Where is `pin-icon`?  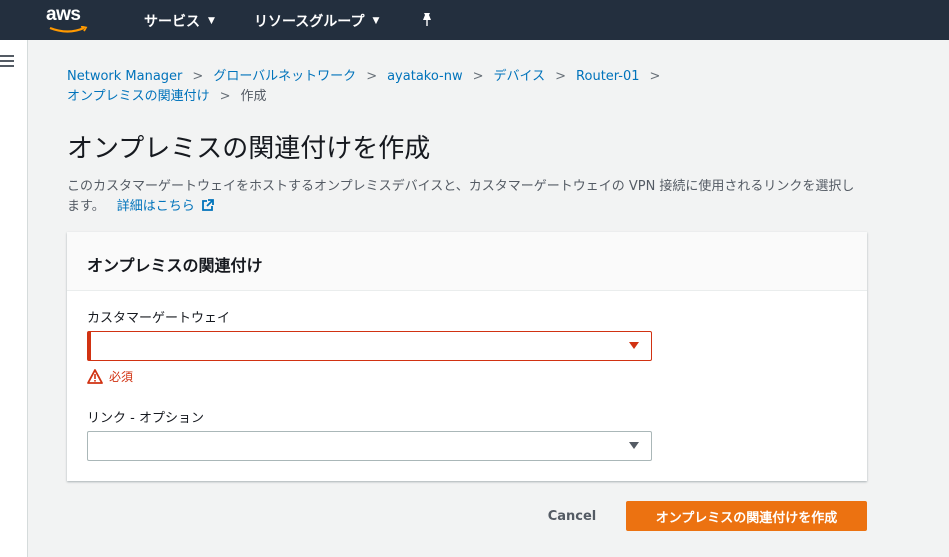 pin-icon is located at coordinates (427, 20).